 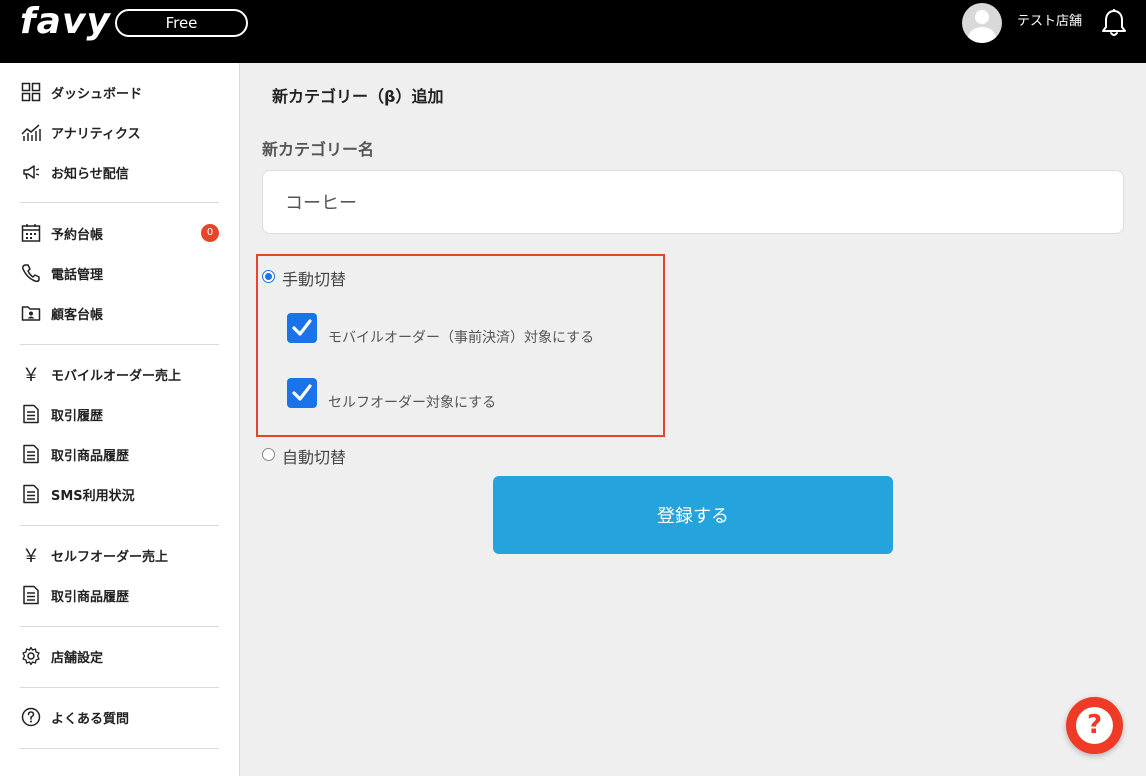 What do you see at coordinates (31, 717) in the screenshot?
I see `question-icon` at bounding box center [31, 717].